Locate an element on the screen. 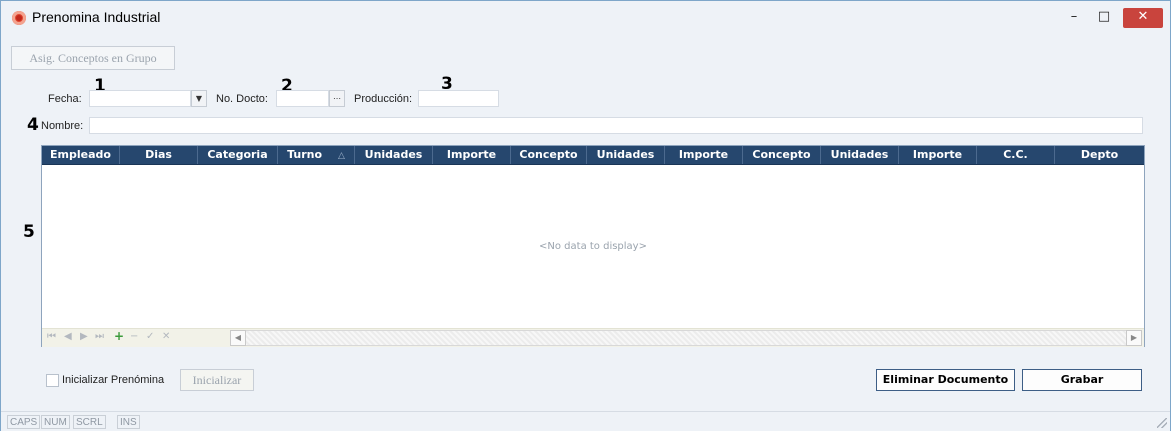 The image size is (1171, 431). title-bar: Prenomina Industrial – □ ✕ is located at coordinates (585, 18).